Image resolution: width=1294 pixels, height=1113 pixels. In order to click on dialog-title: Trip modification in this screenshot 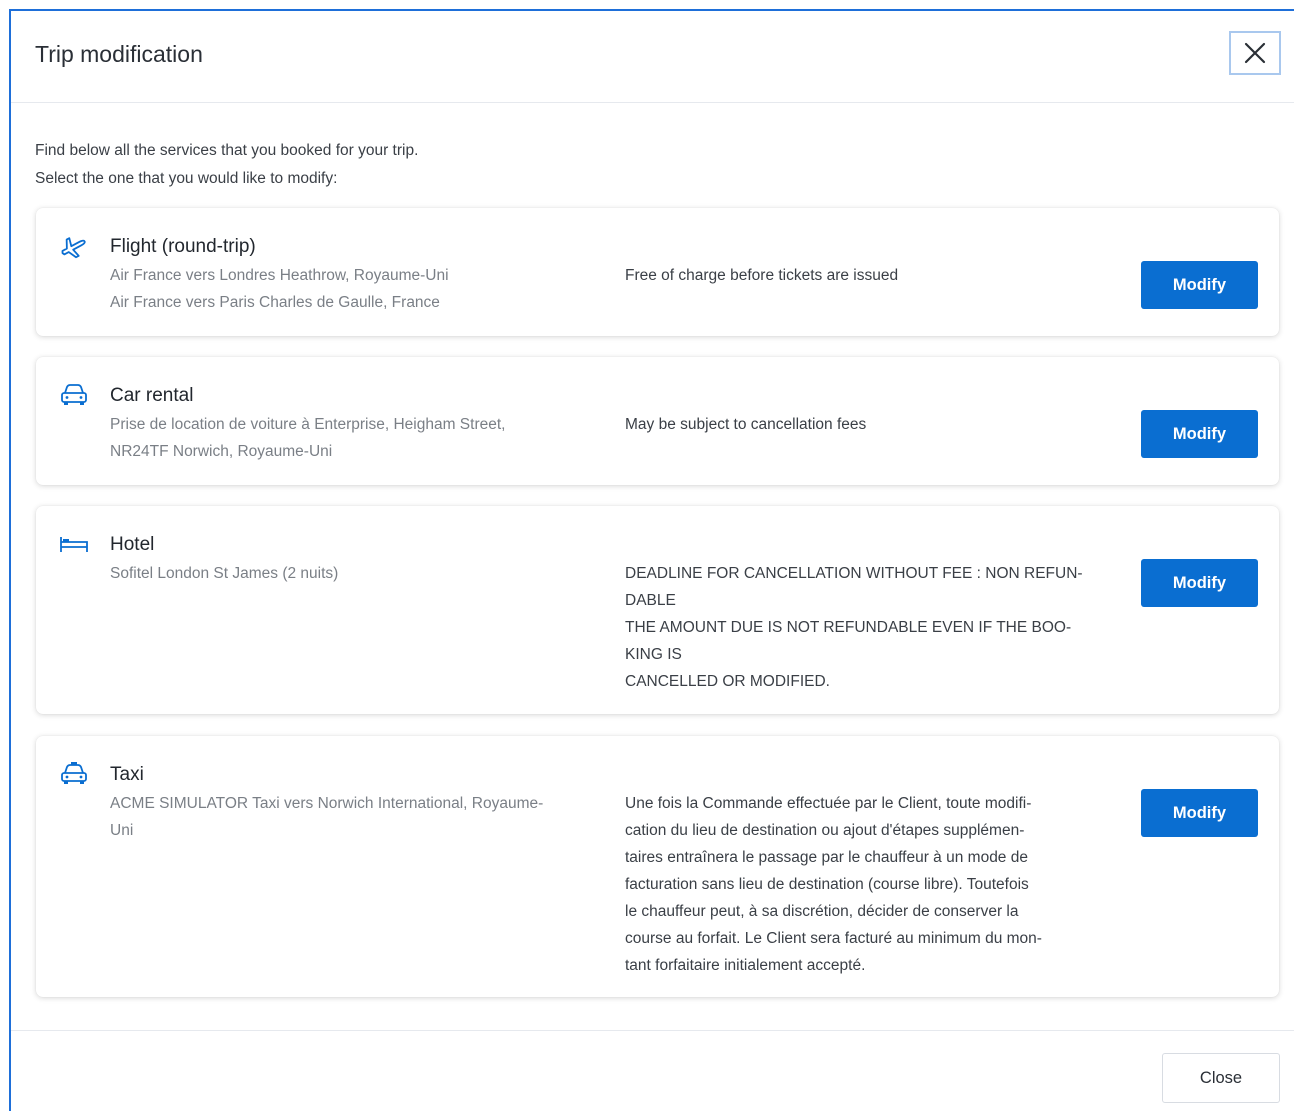, I will do `click(119, 54)`.